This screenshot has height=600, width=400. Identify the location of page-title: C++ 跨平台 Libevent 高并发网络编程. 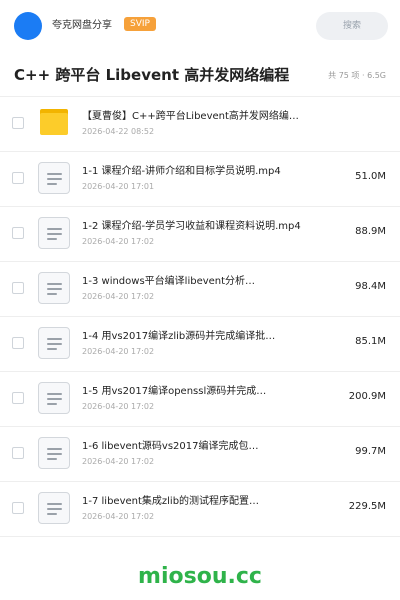
(152, 75).